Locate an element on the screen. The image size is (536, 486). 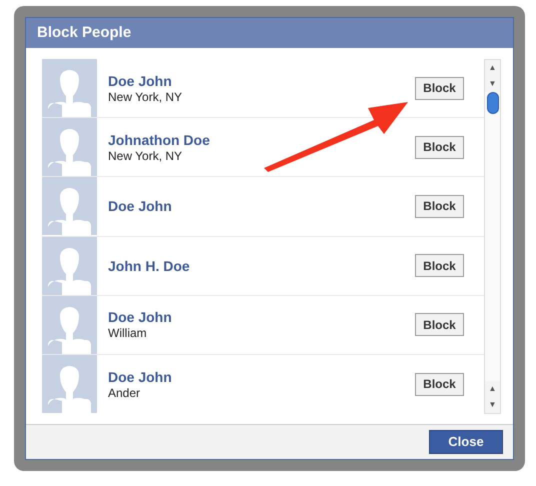
person-location: William is located at coordinates (128, 334).